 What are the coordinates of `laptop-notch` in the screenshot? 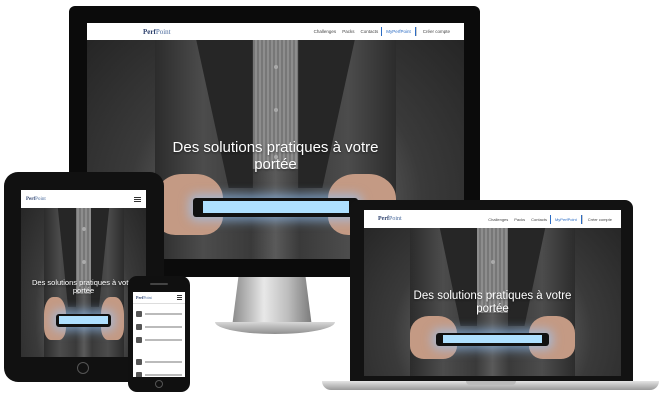 It's located at (491, 383).